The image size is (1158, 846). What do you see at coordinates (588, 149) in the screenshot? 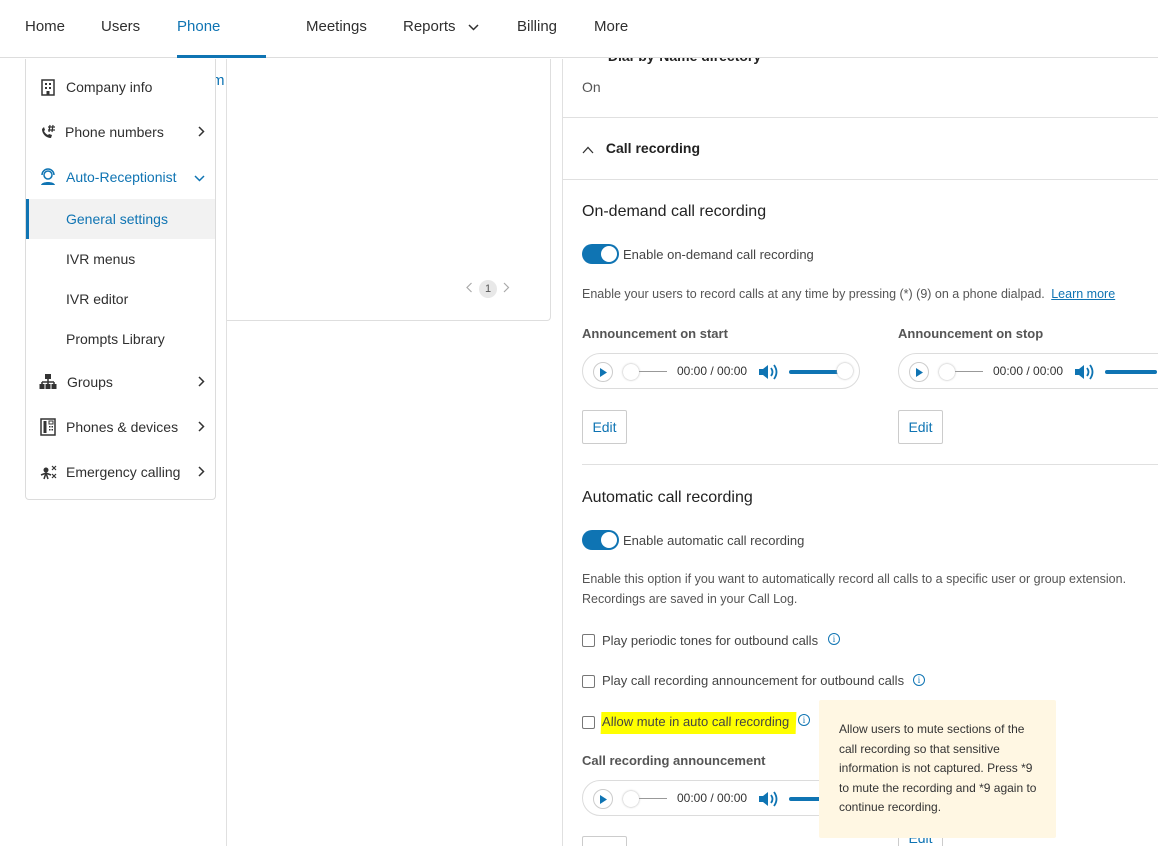
I see `chevron-up-icon` at bounding box center [588, 149].